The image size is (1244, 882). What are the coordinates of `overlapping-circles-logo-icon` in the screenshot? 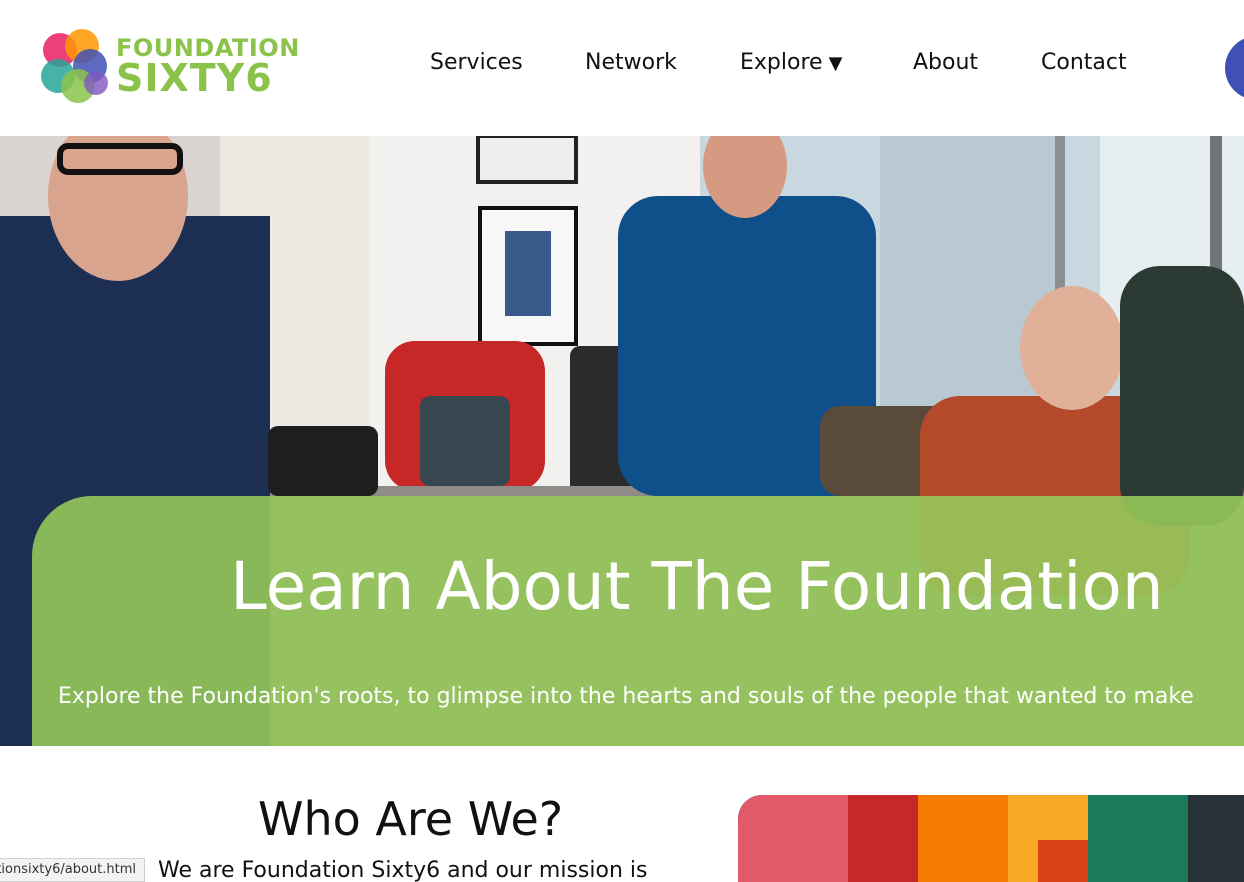 It's located at (74, 66).